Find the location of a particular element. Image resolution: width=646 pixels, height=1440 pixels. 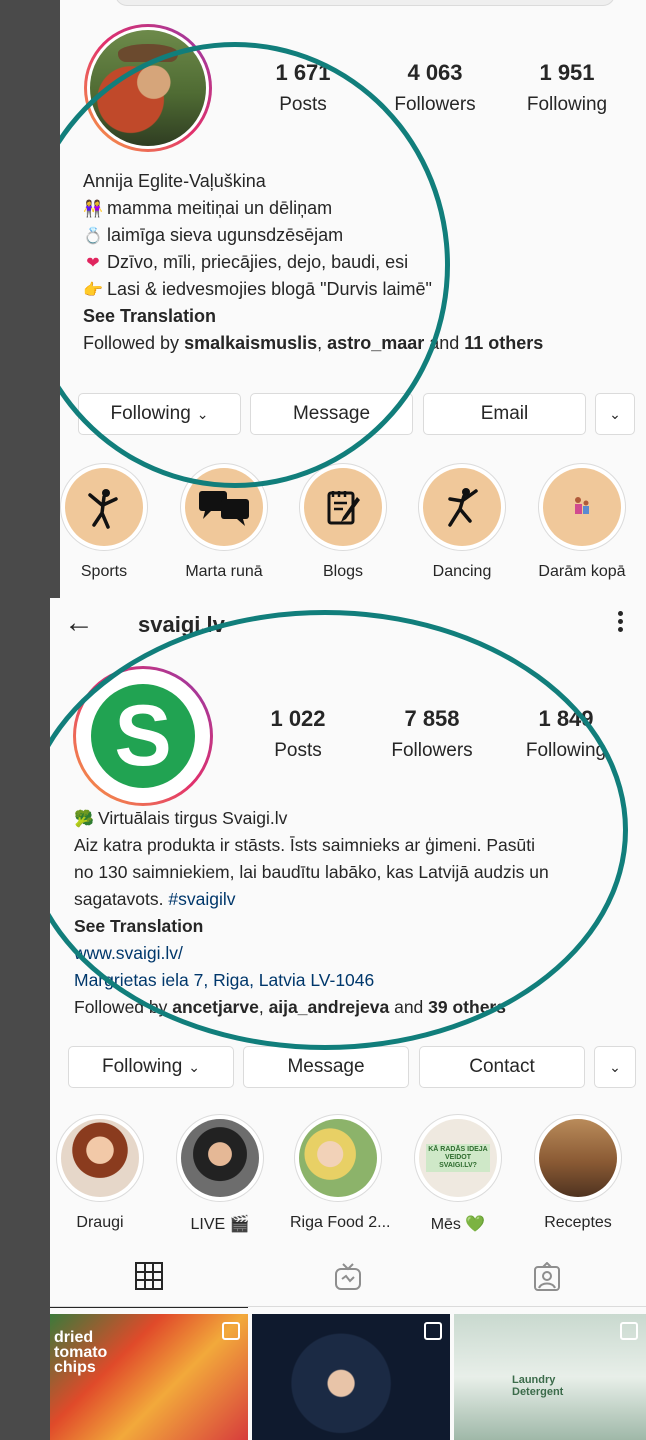

tab-divider is located at coordinates (348, 1306).